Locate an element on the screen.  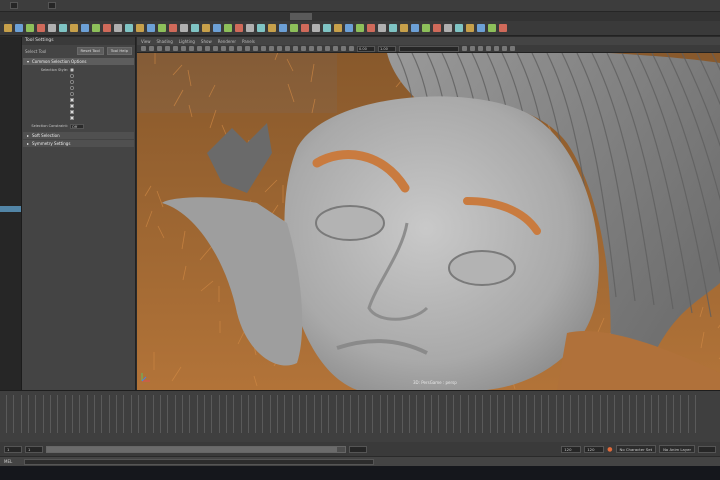
end-time-field: 120 is located at coordinates (571, 449).